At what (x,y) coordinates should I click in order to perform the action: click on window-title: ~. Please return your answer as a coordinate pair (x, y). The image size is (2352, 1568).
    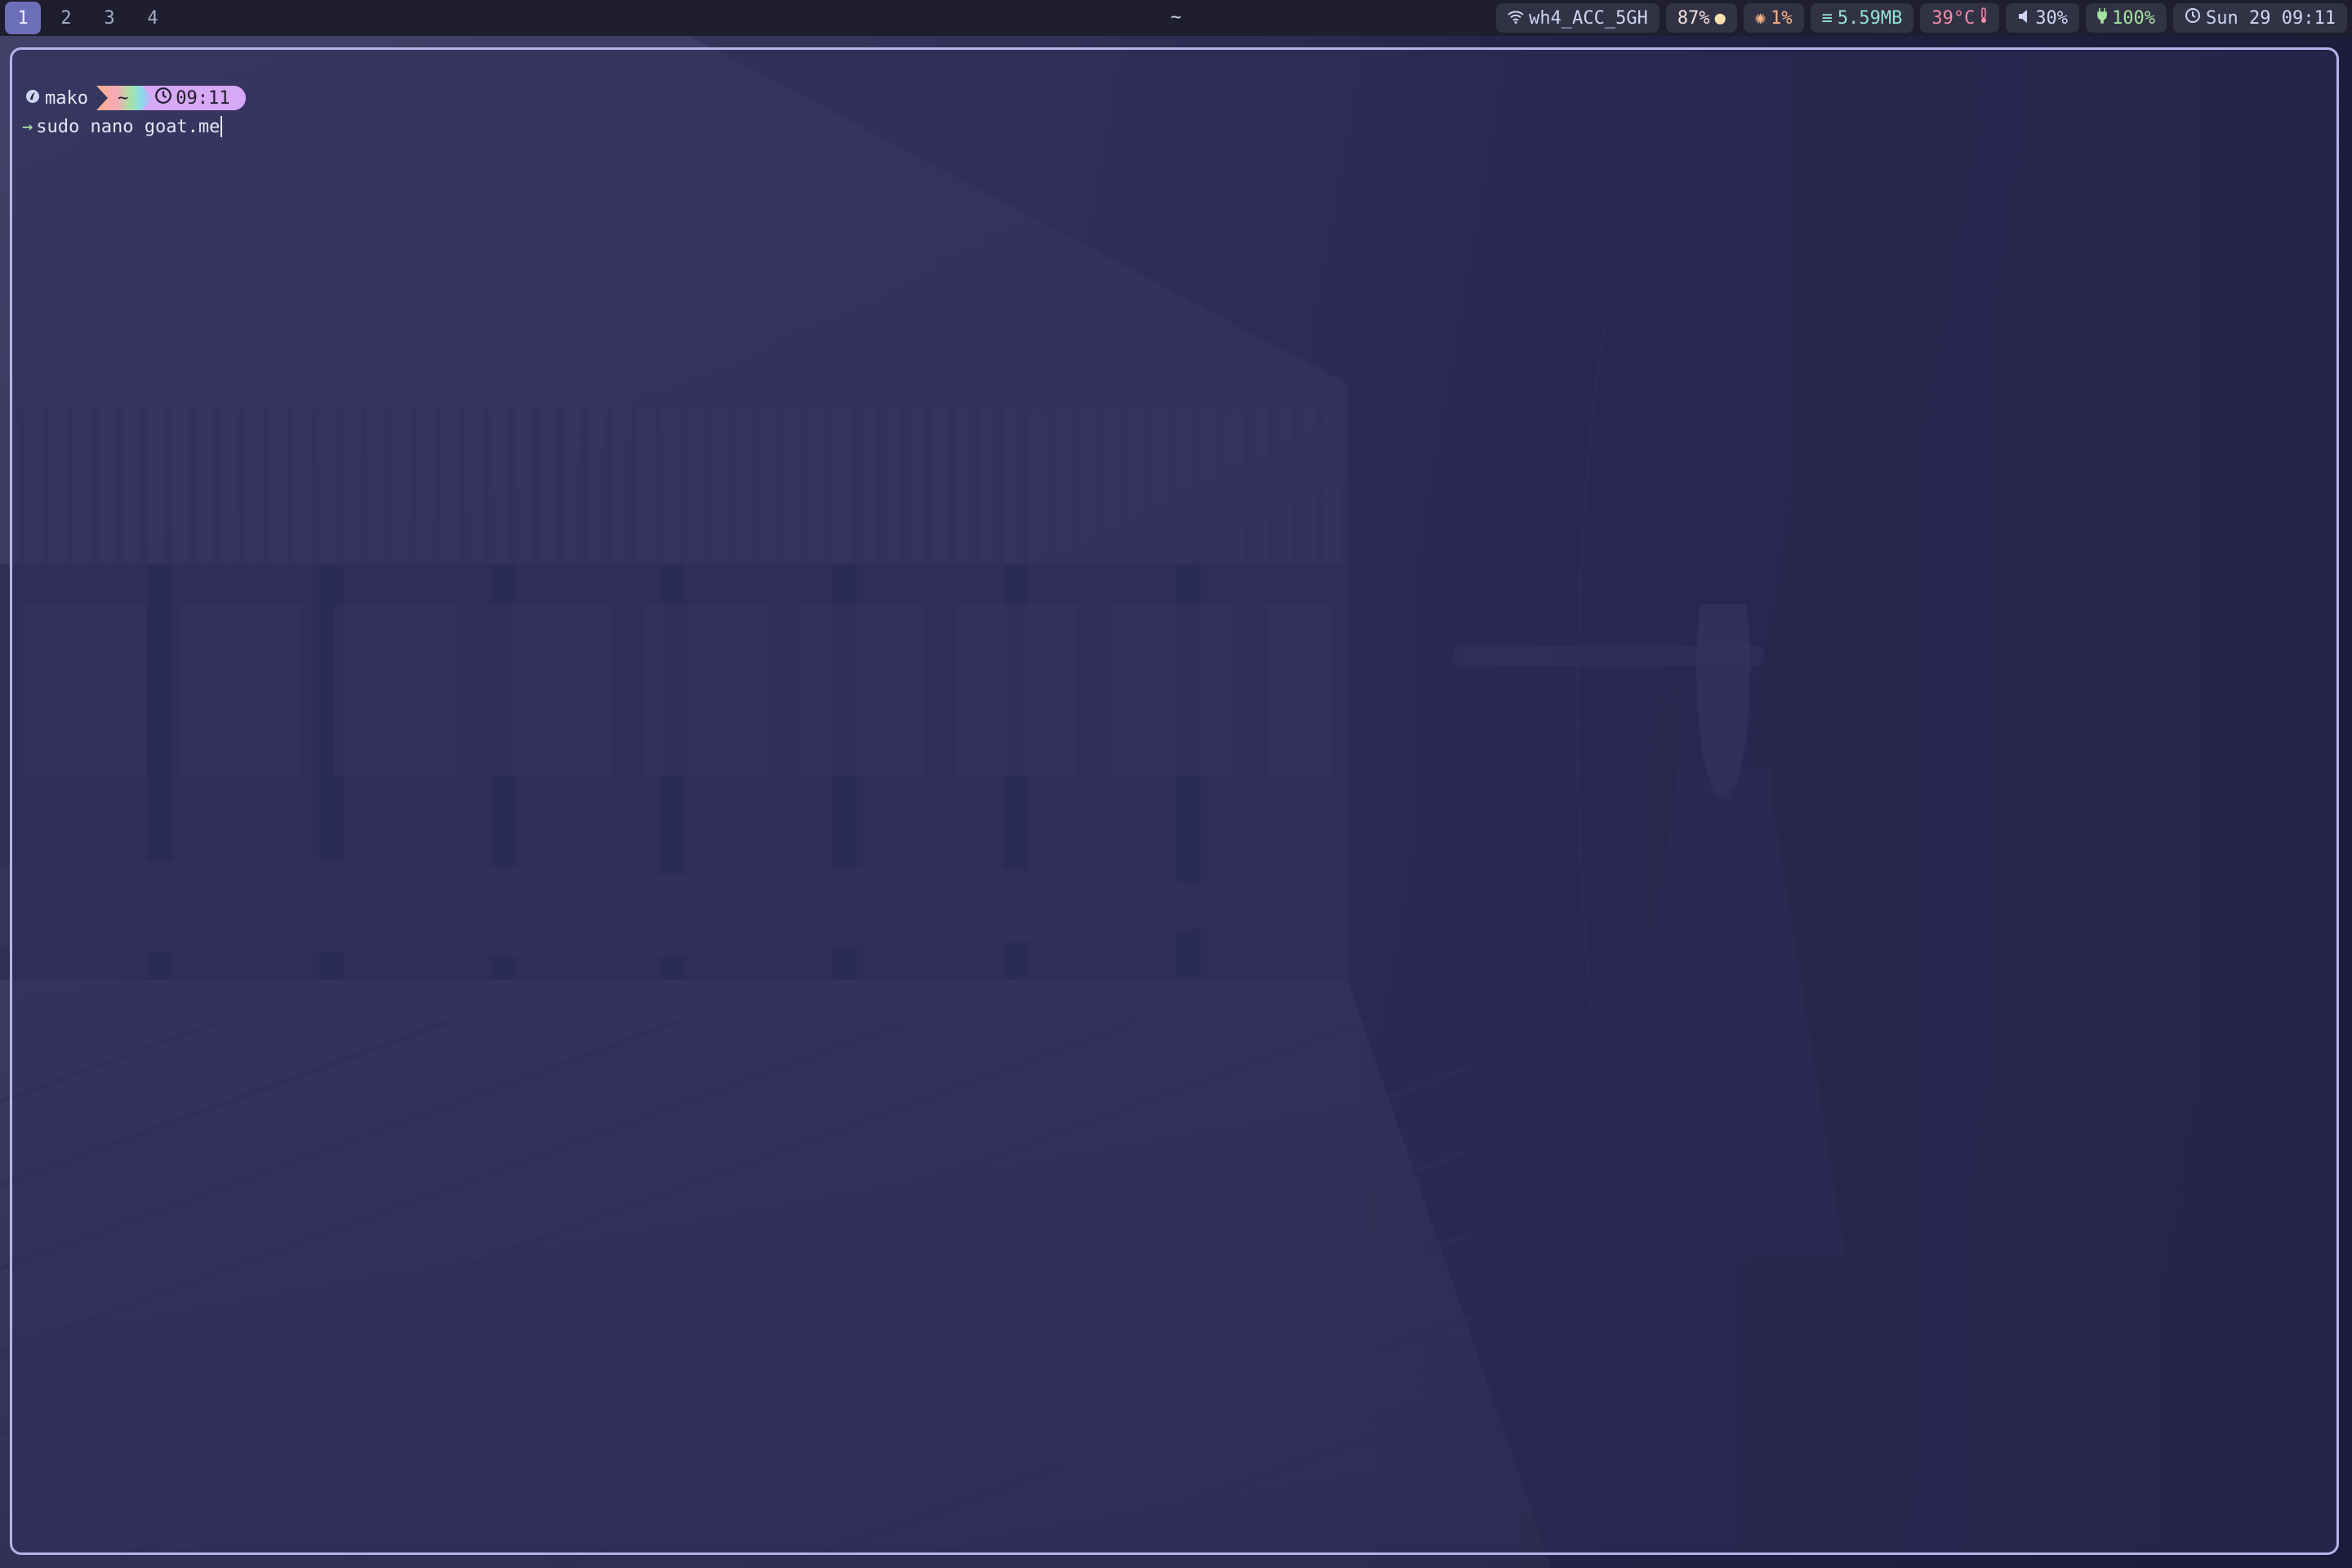
    Looking at the image, I should click on (1176, 17).